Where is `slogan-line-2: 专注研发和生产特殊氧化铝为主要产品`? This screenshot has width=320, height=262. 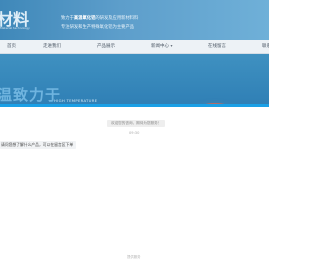
slogan-line-2: 专注研发和生产特殊氧化铝为主要产品 is located at coordinates (98, 27).